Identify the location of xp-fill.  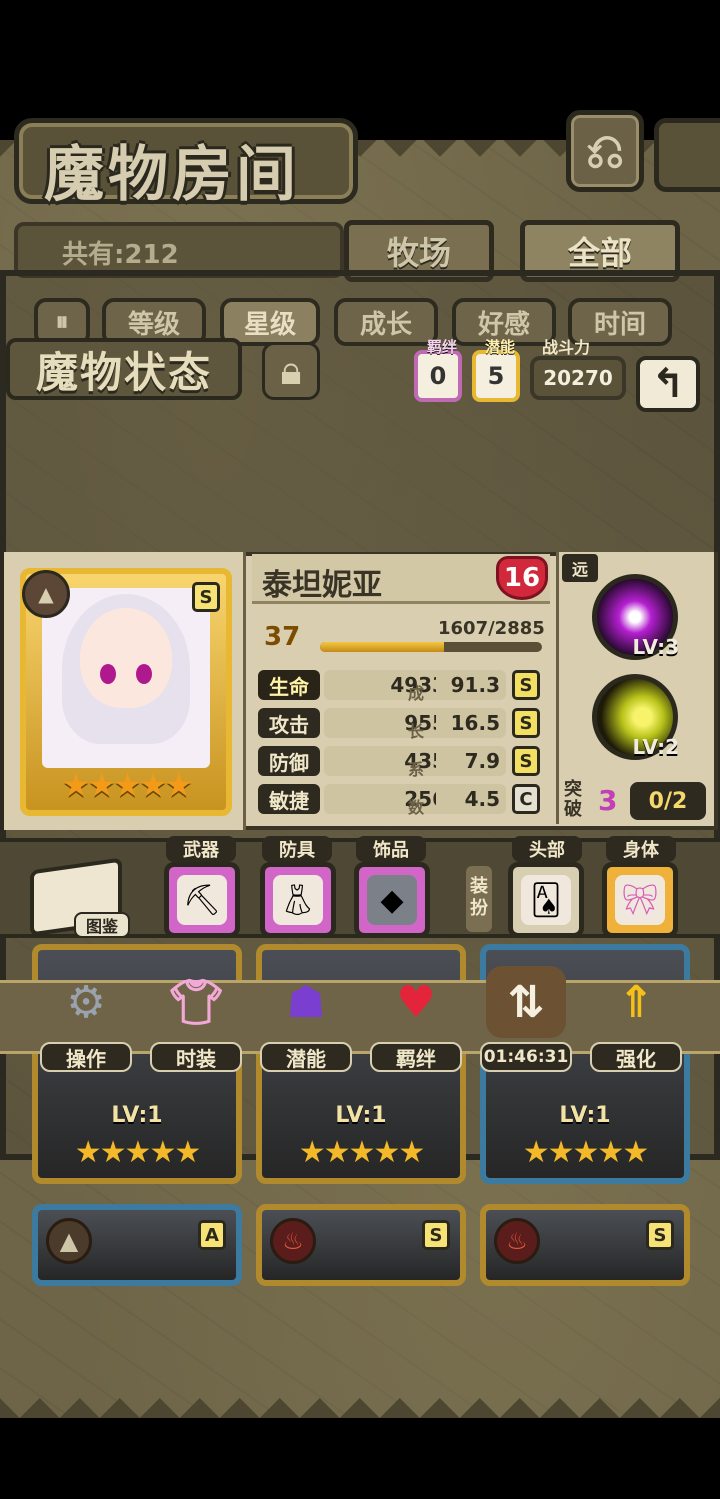
(382, 647).